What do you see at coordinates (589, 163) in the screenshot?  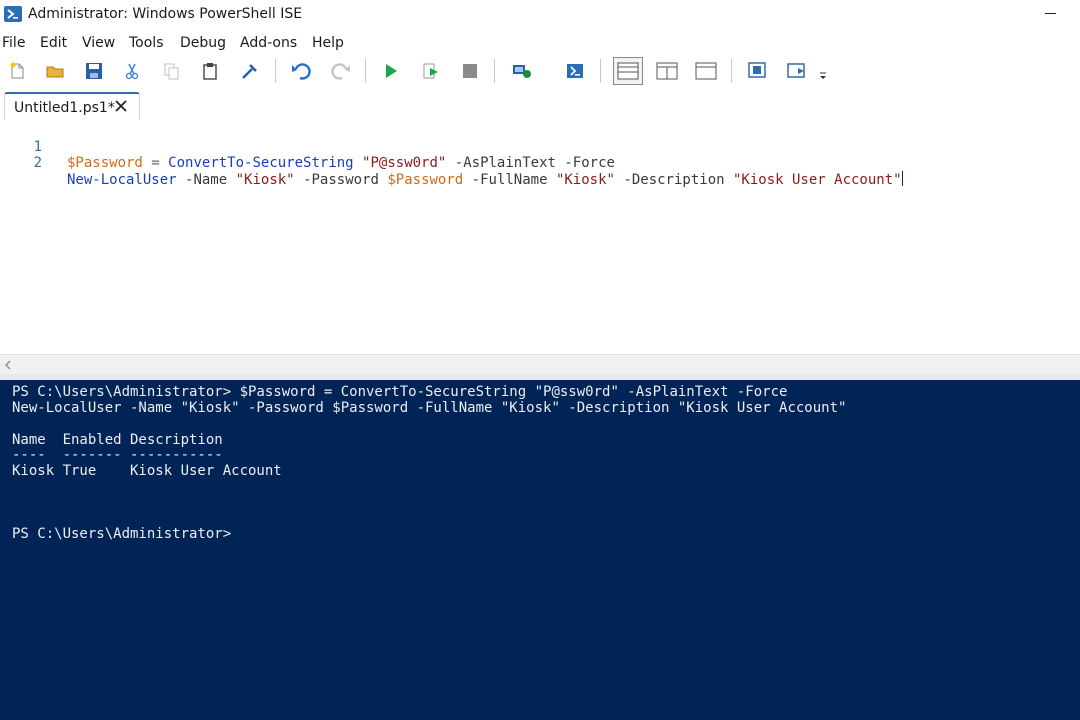 I see `code-token-par: -Force` at bounding box center [589, 163].